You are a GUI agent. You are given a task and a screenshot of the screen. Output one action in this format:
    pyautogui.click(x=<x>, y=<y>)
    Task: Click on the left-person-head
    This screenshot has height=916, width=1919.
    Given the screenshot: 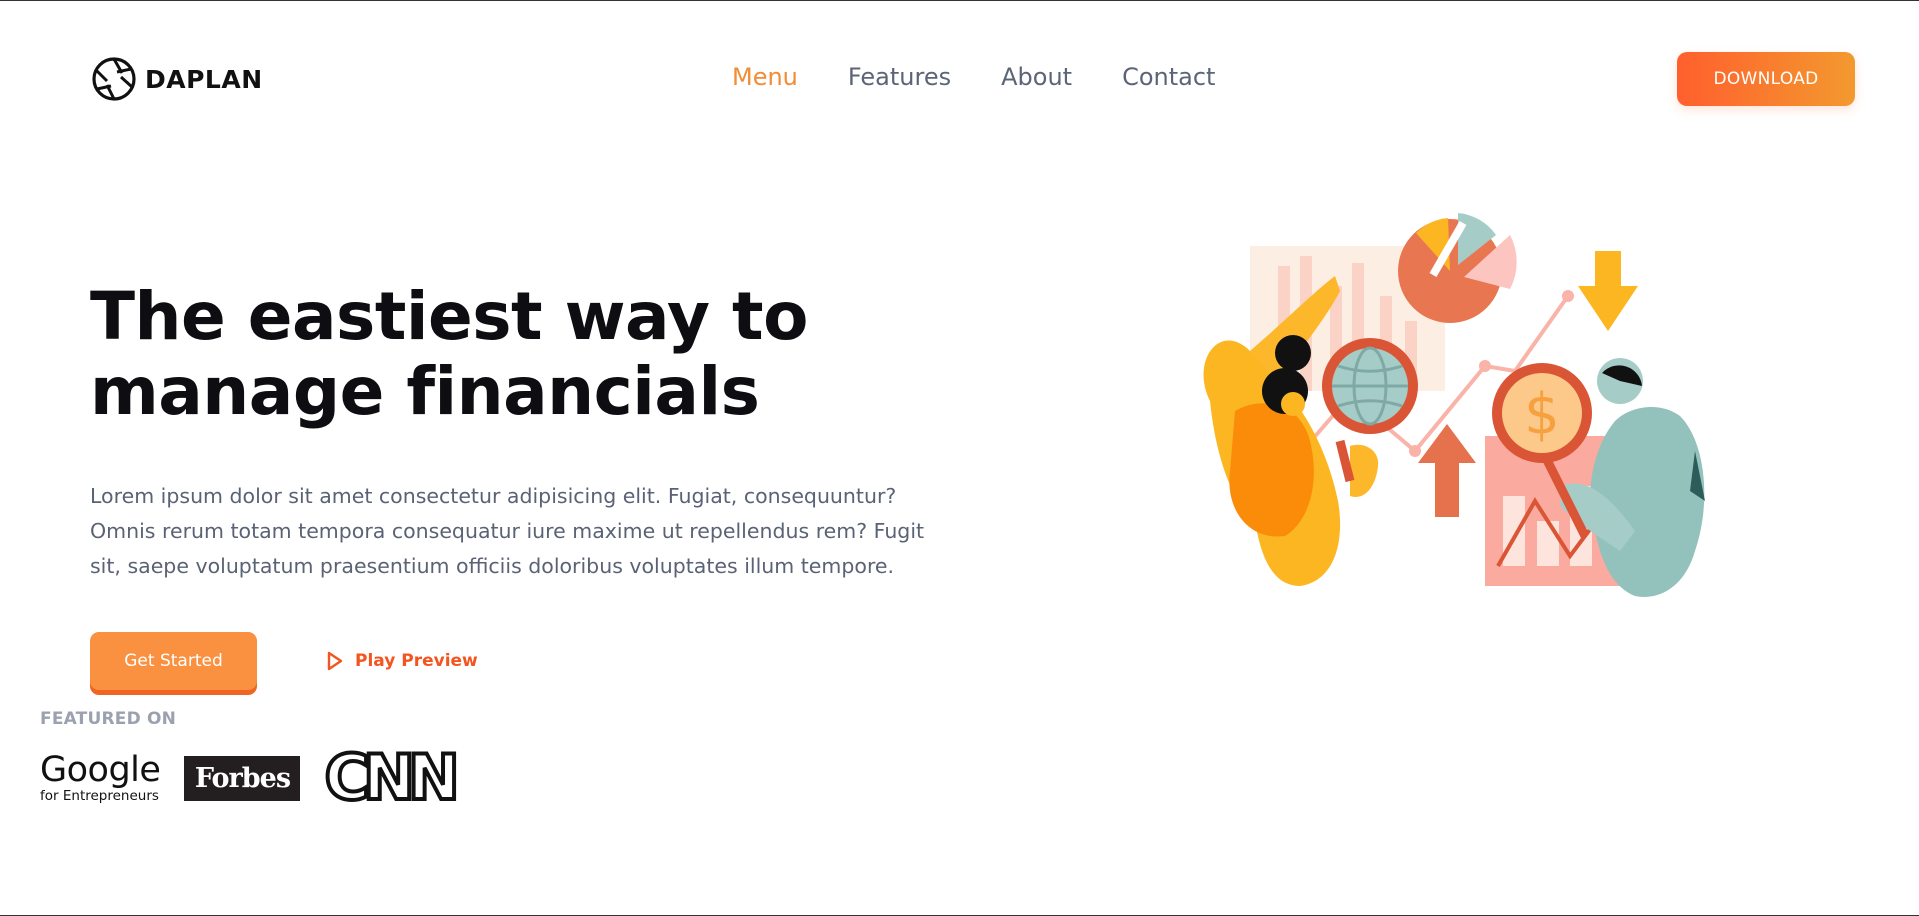 What is the action you would take?
    pyautogui.click(x=1293, y=353)
    